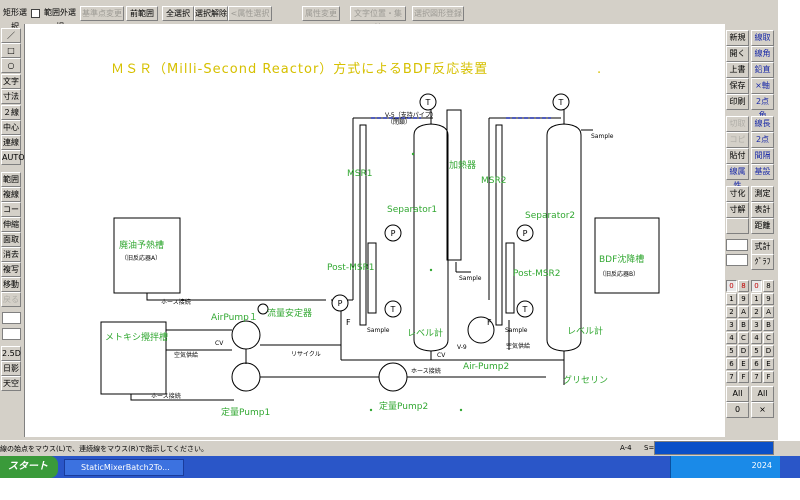 This screenshot has height=500, width=800. I want to click on base-point-change-button: 基準点変更, so click(102, 13).